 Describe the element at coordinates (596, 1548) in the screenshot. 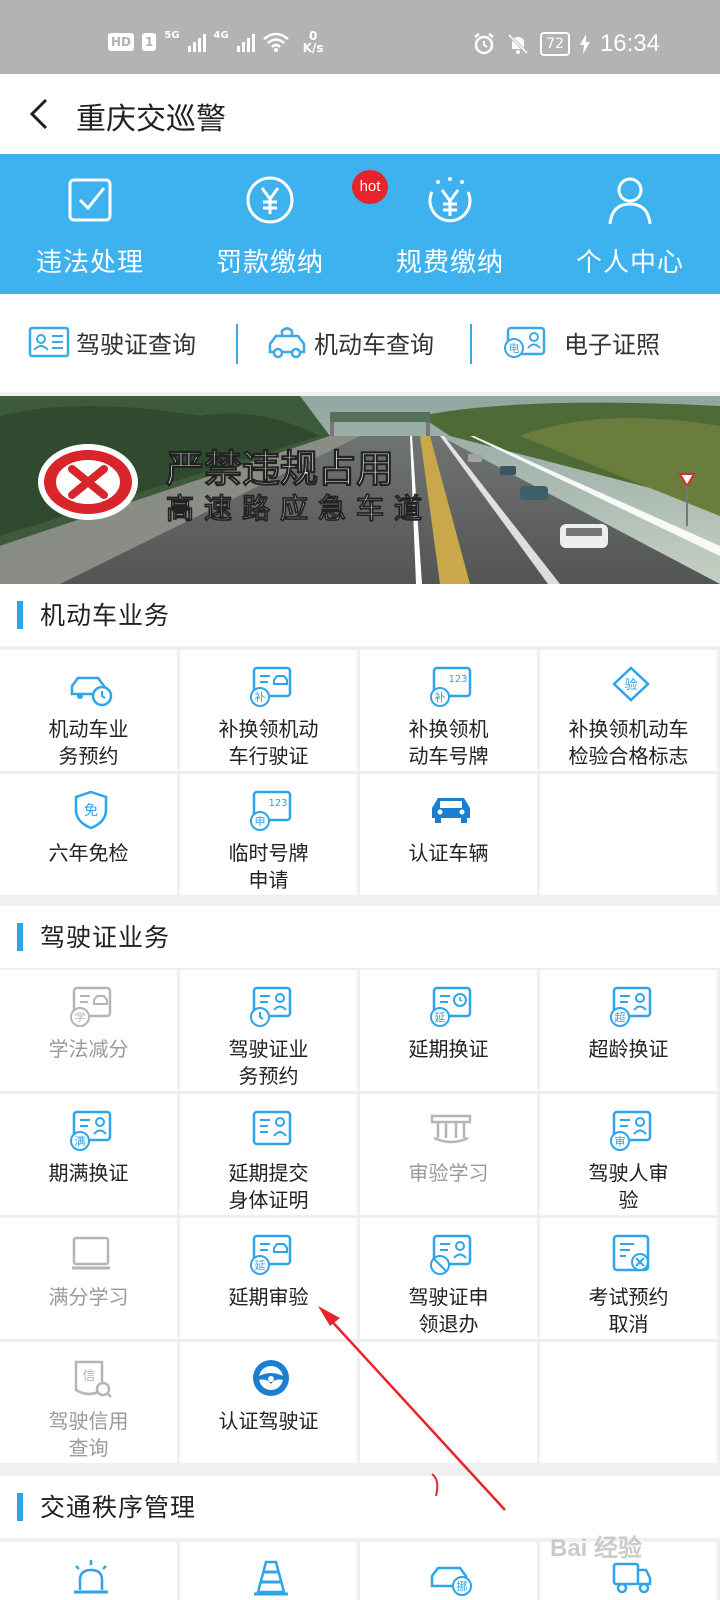

I see `watermark-logo: Bai 经验` at that location.